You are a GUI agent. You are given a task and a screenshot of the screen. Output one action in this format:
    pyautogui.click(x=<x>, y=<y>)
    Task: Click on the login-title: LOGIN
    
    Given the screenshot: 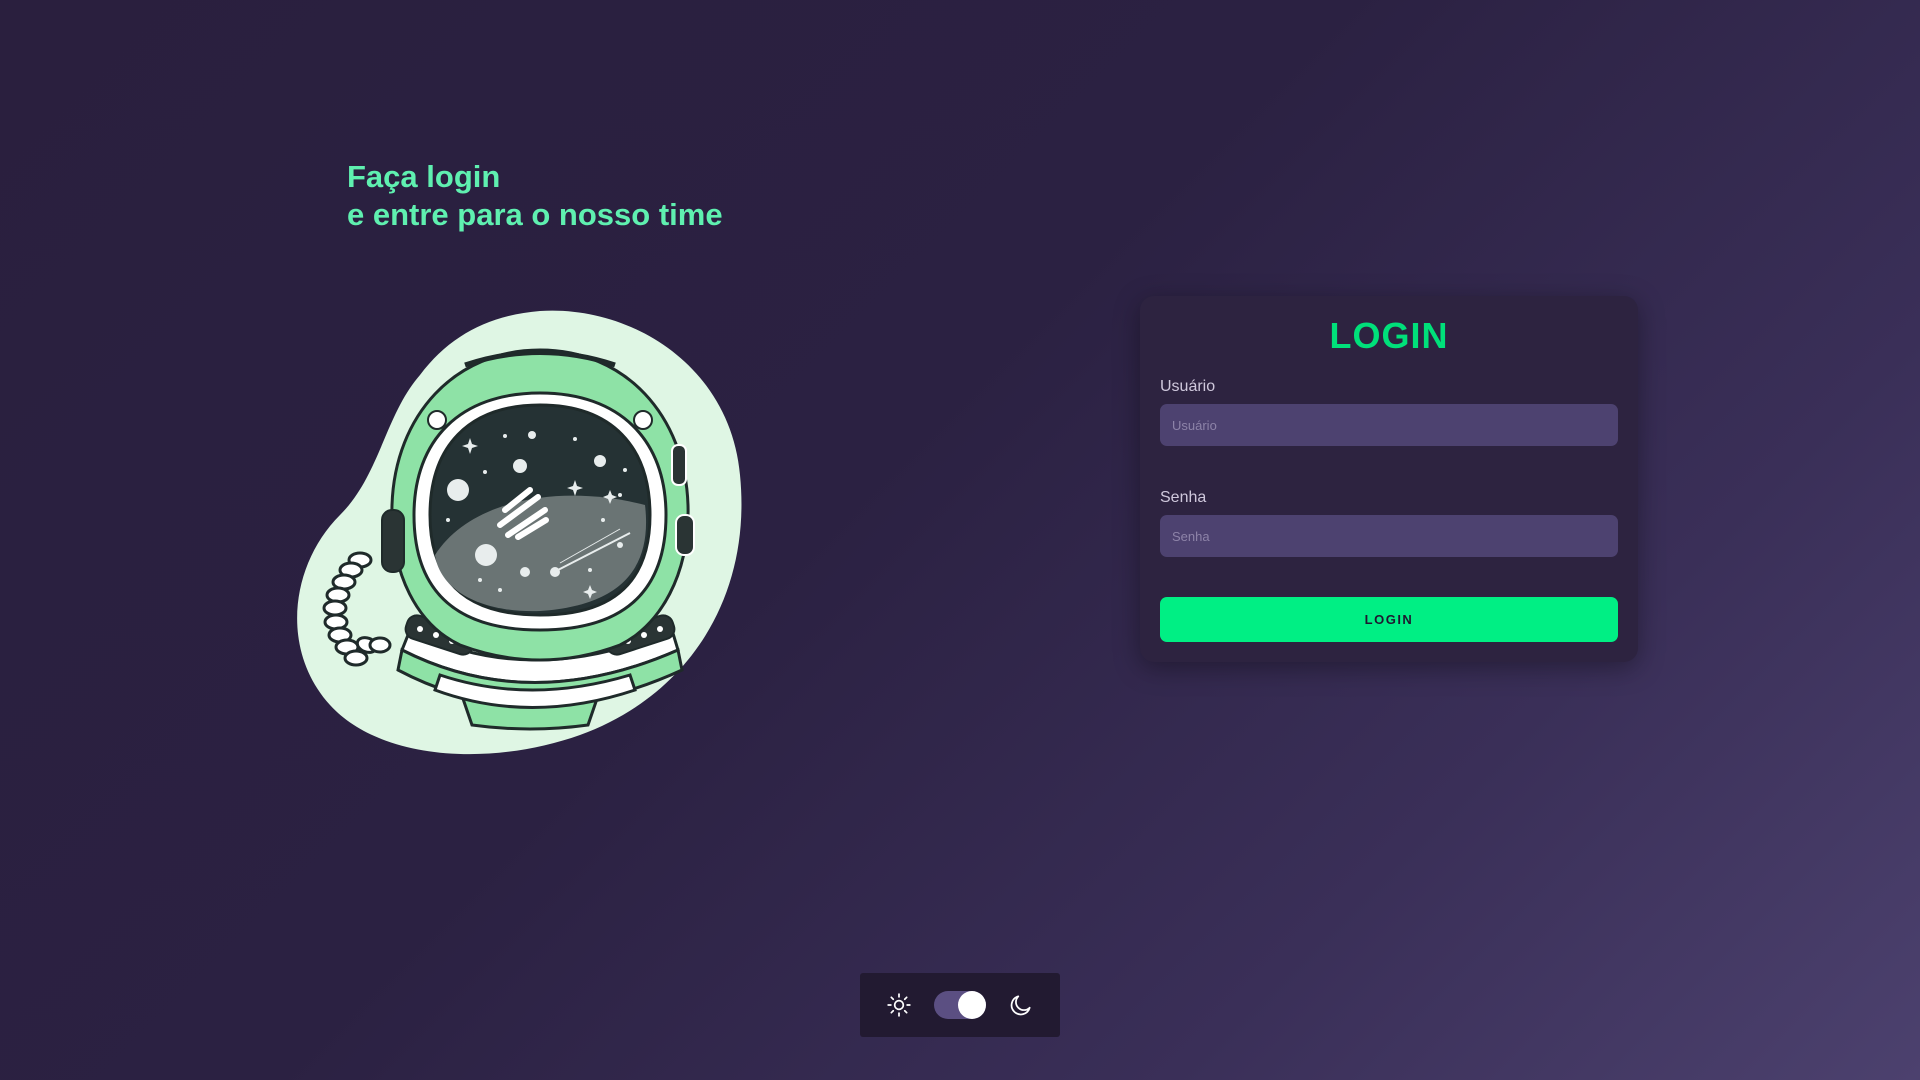 What is the action you would take?
    pyautogui.click(x=1389, y=335)
    